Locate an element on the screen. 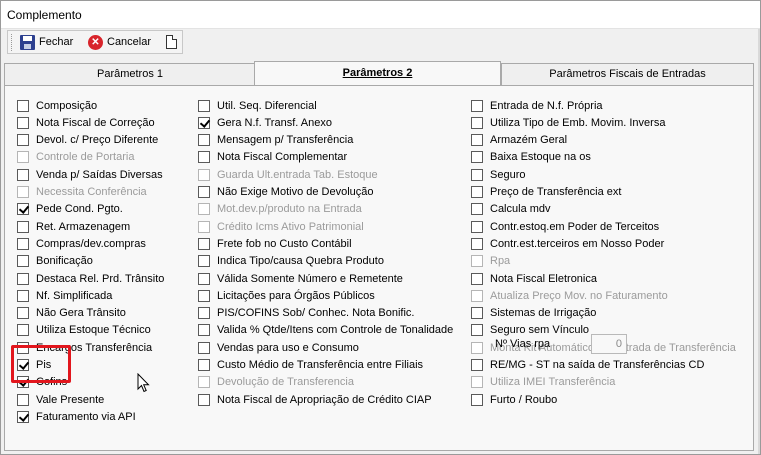  checkbox-venda-p-saidas-diversas: Venda p/ Saídas Diversas is located at coordinates (90, 174).